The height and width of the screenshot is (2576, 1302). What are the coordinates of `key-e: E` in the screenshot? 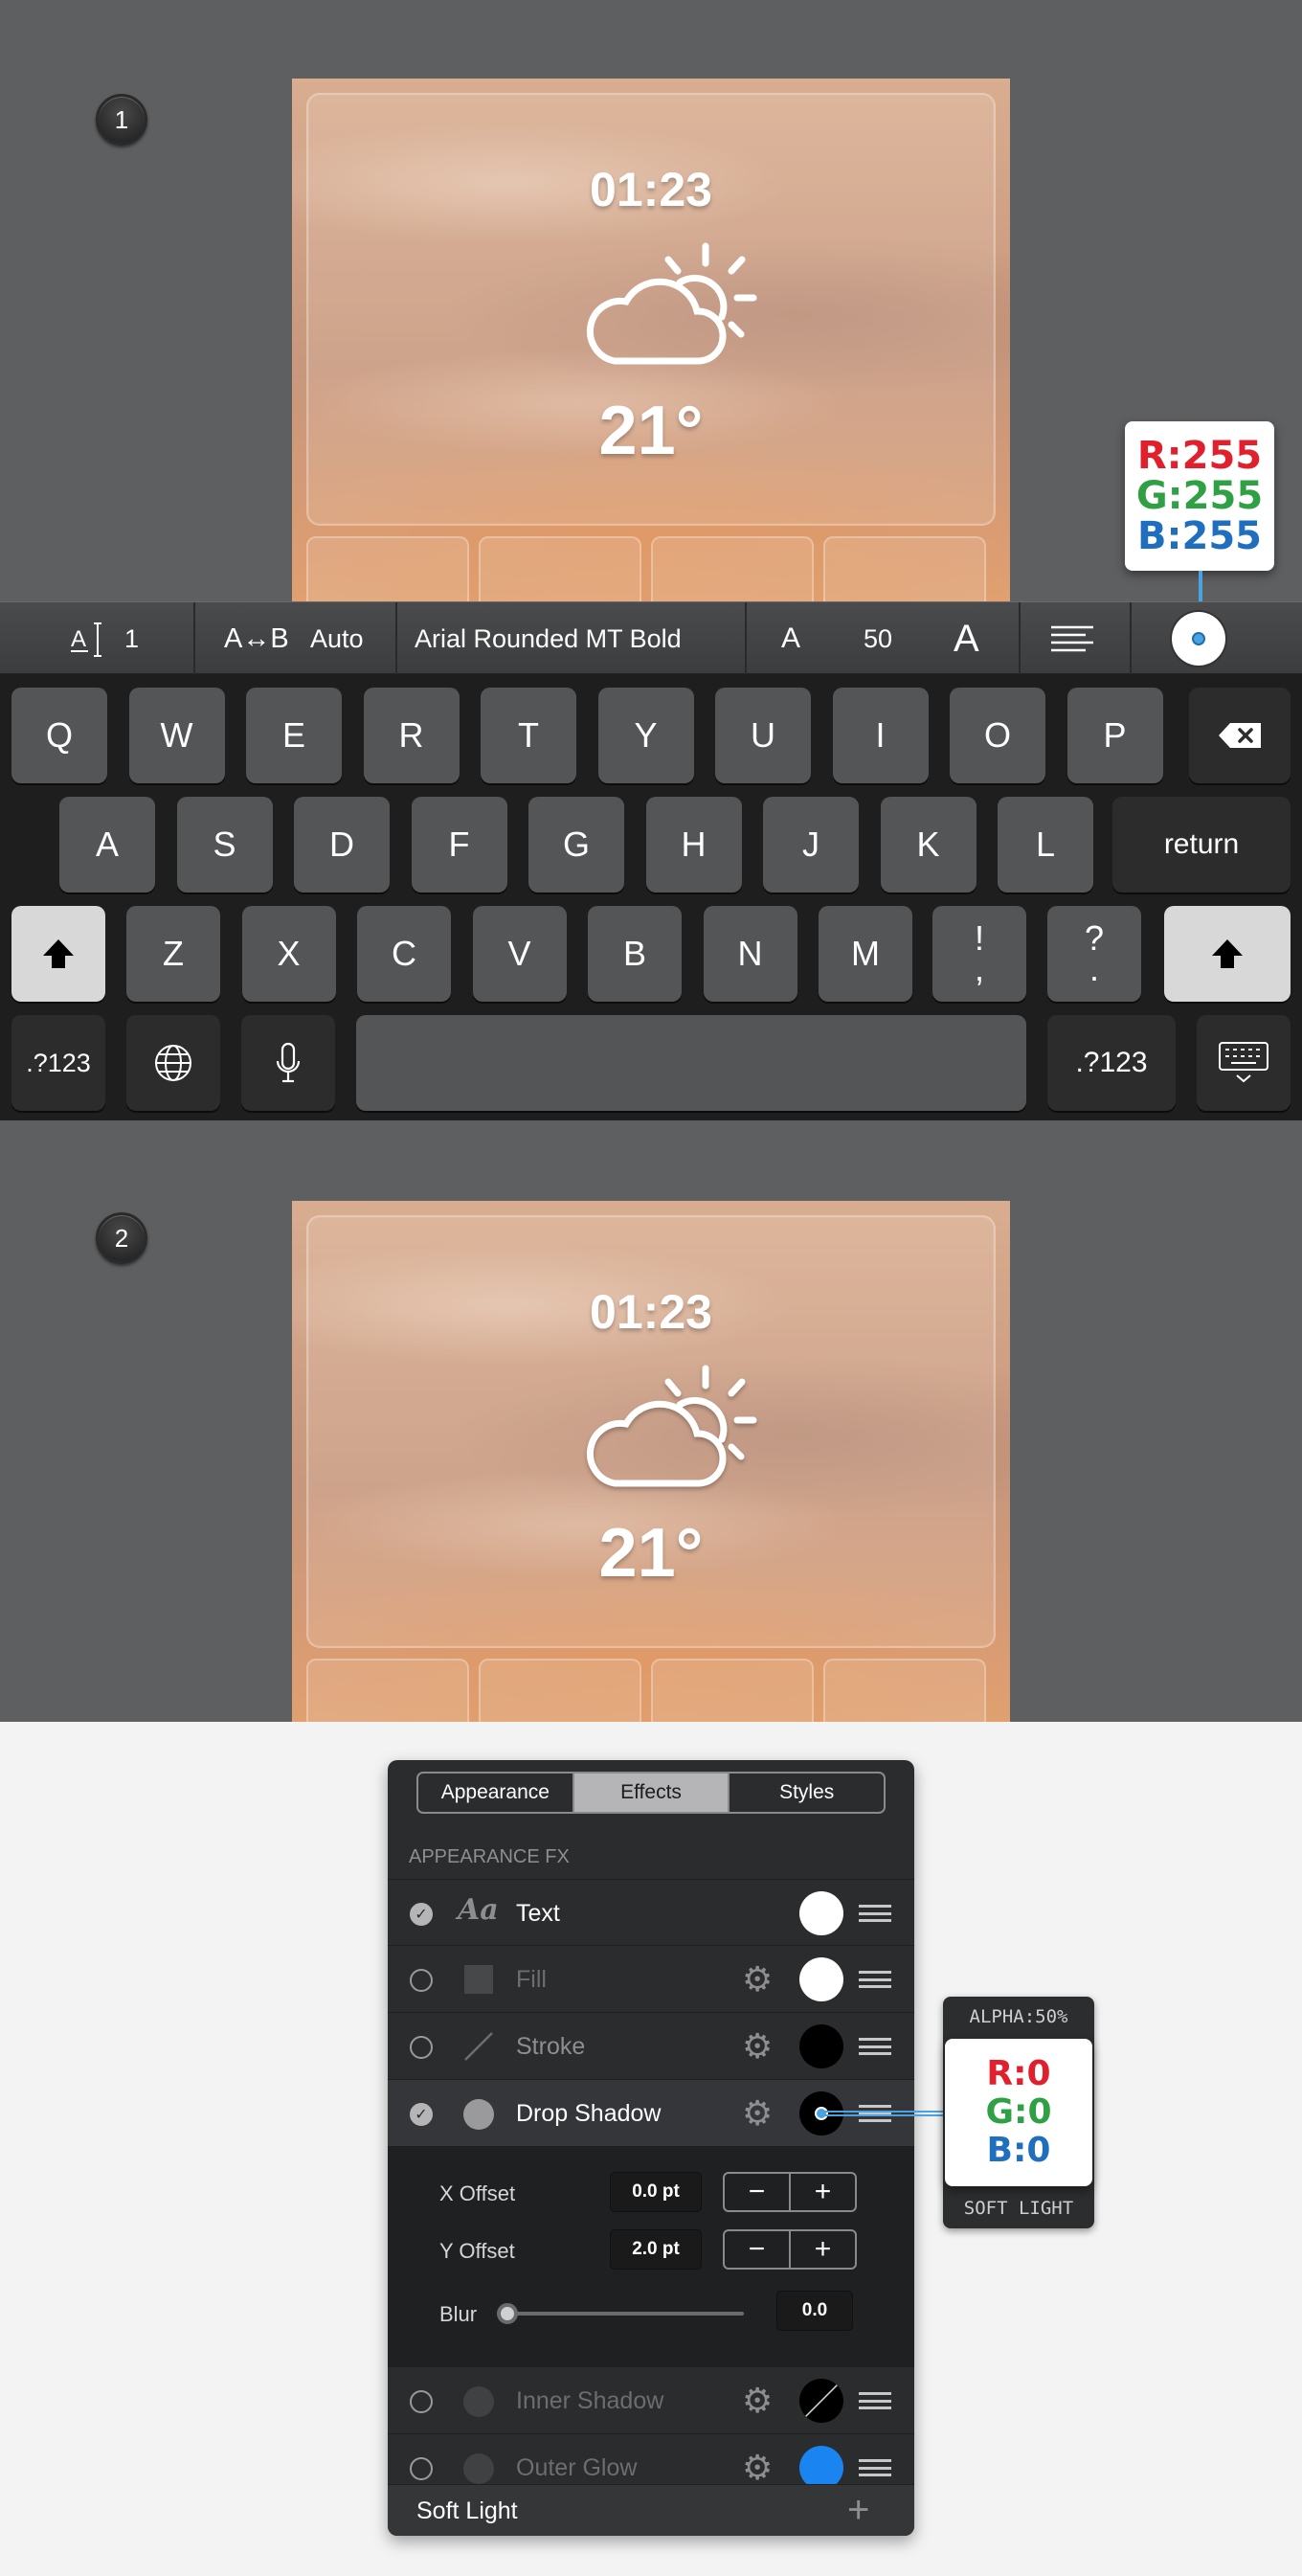 It's located at (294, 735).